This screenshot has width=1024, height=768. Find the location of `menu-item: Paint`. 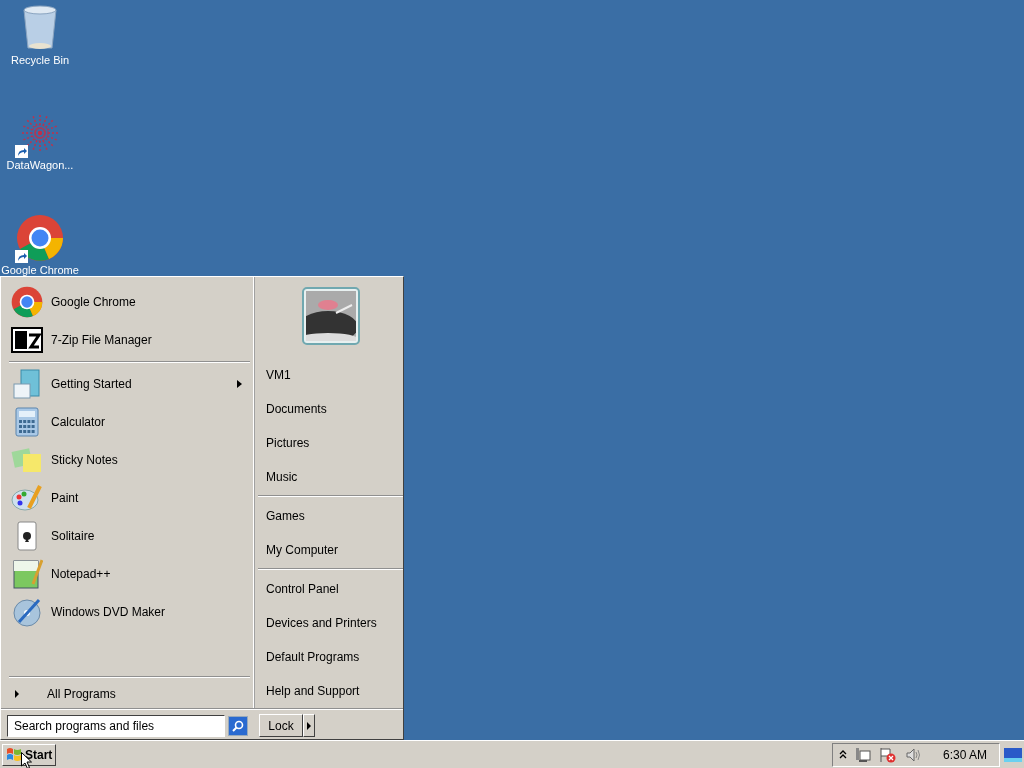

menu-item: Paint is located at coordinates (128, 498).